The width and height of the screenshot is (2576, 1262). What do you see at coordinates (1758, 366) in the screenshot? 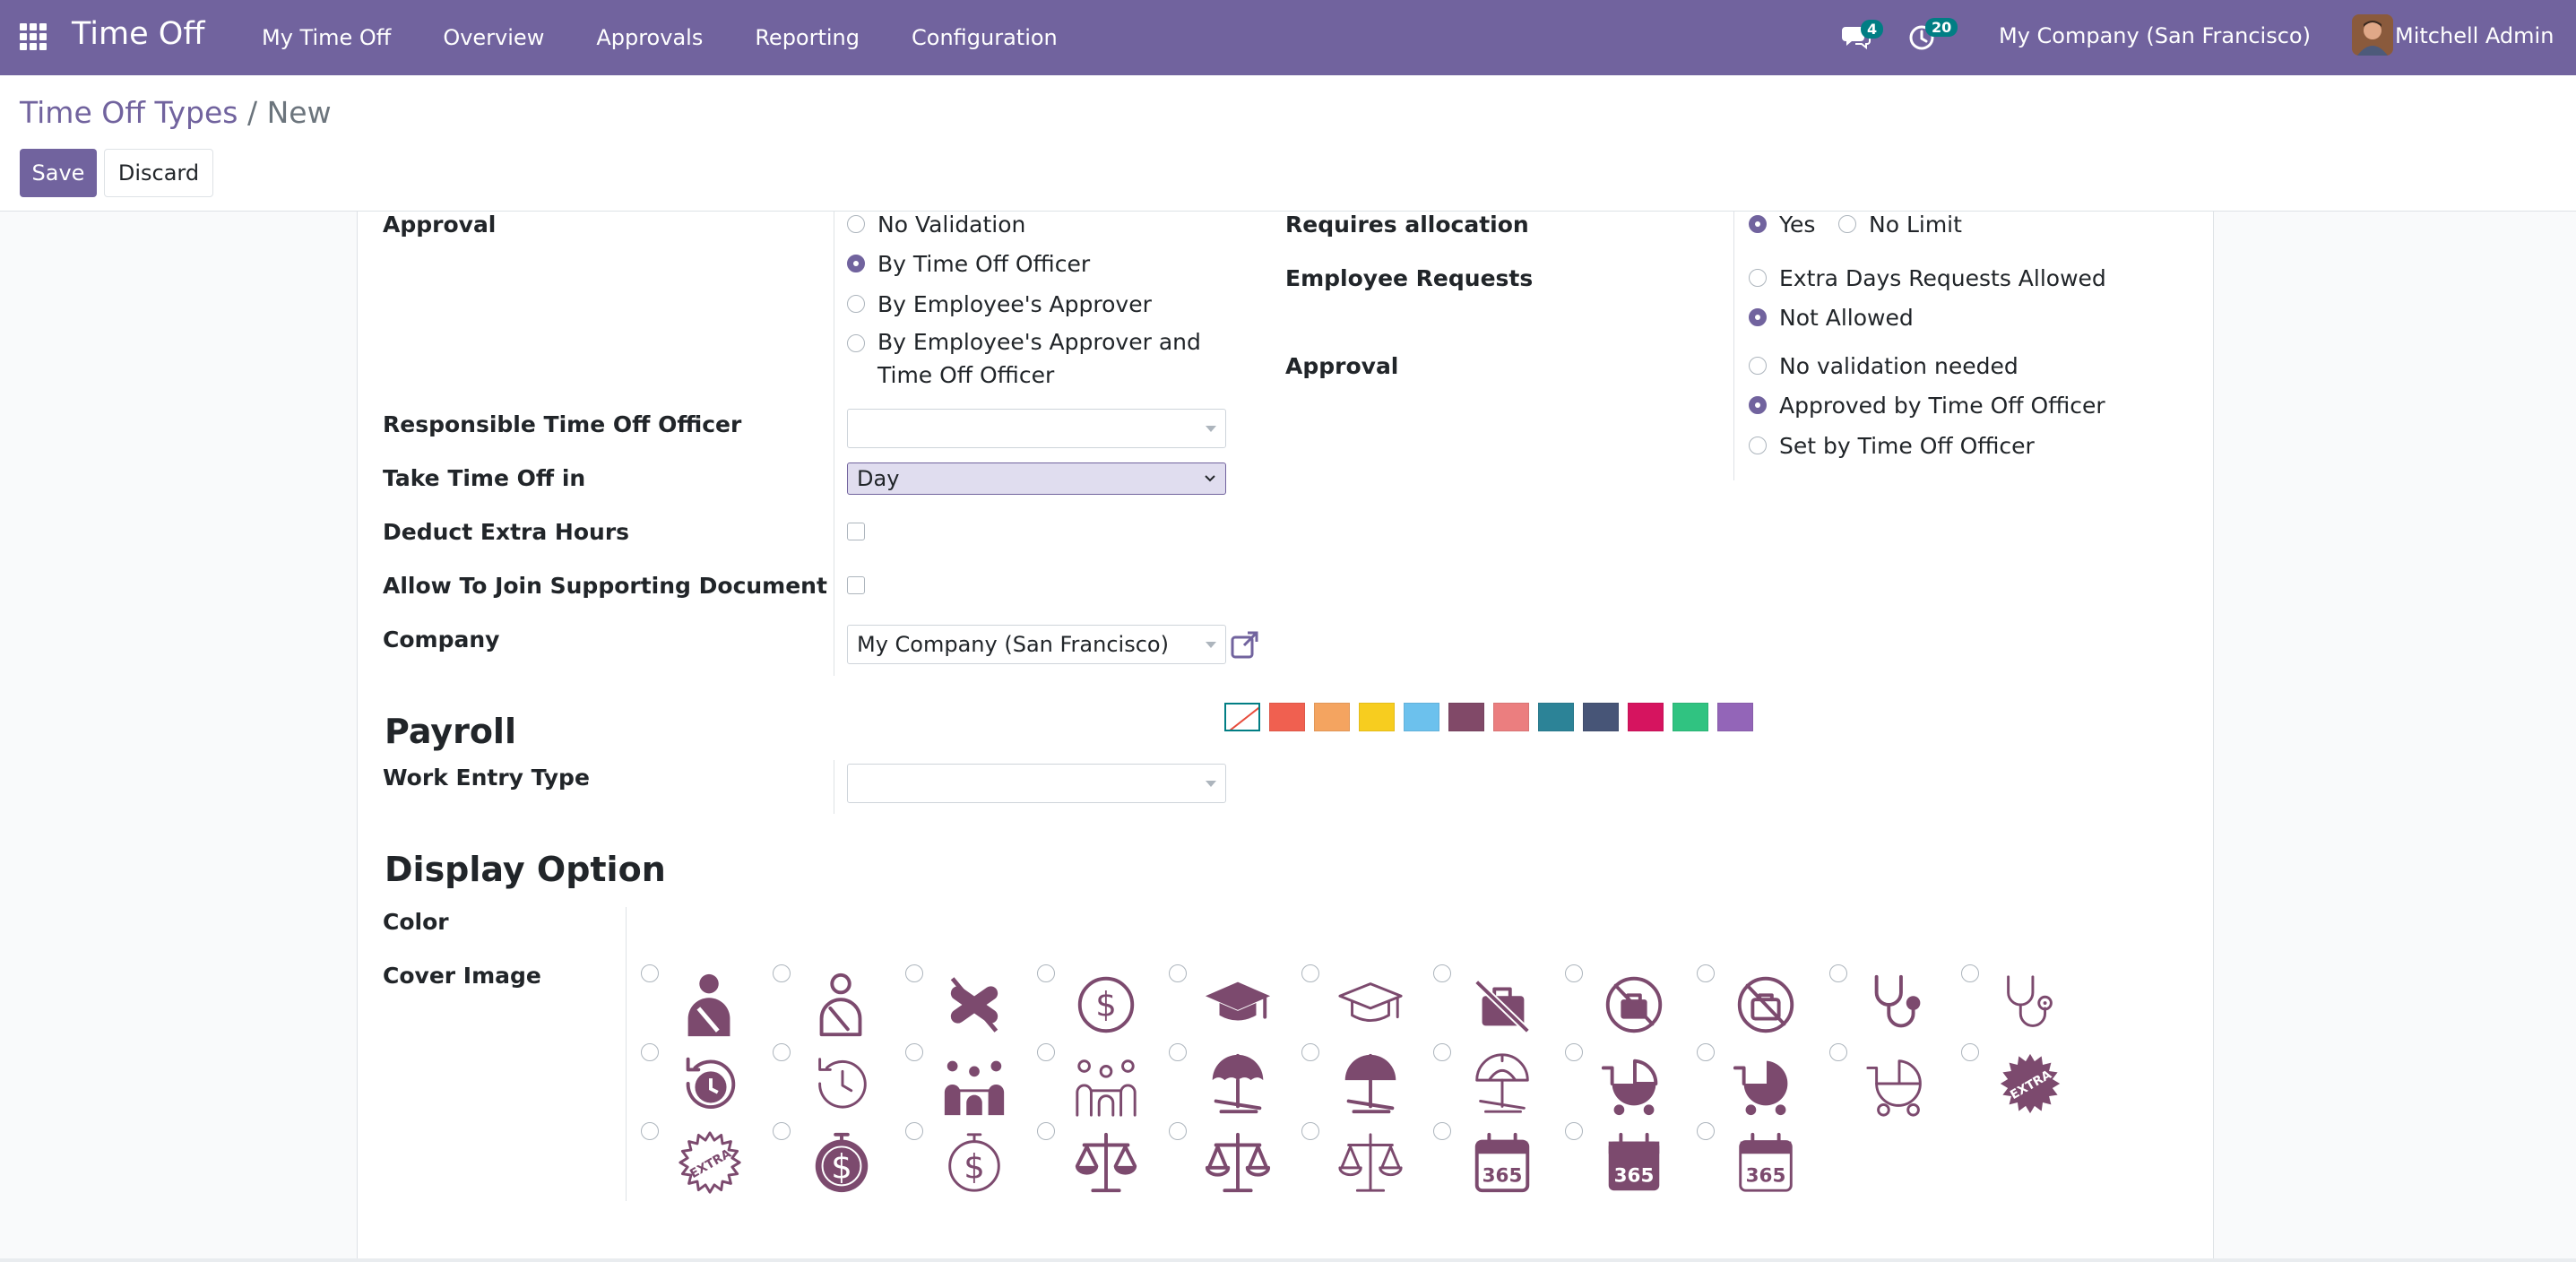
I see `radio-no-validation-needed` at bounding box center [1758, 366].